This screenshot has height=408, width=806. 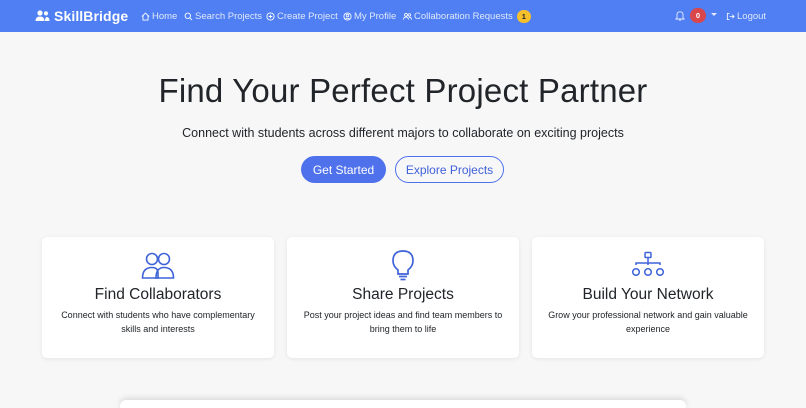 I want to click on nav-my-profile: My Profile, so click(x=369, y=16).